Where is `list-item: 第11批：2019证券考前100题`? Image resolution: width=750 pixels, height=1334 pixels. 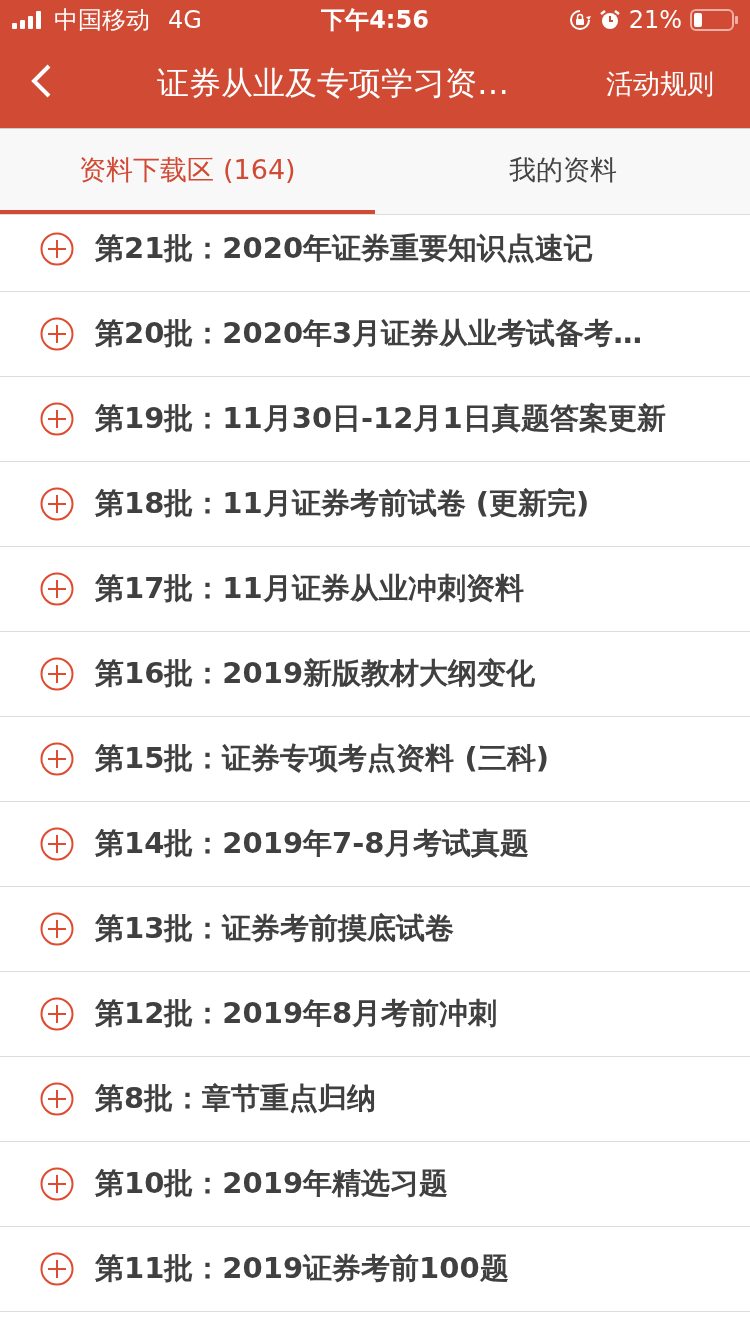 list-item: 第11批：2019证券考前100题 is located at coordinates (375, 1269).